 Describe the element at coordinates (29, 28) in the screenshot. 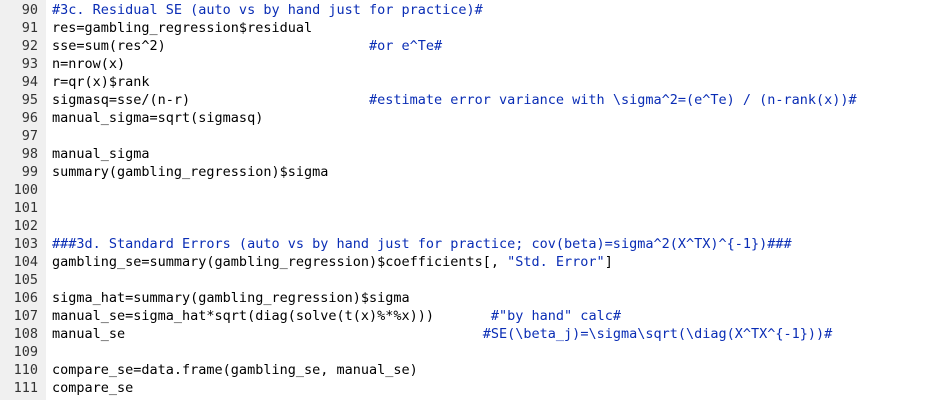

I see `line-number: 91` at that location.